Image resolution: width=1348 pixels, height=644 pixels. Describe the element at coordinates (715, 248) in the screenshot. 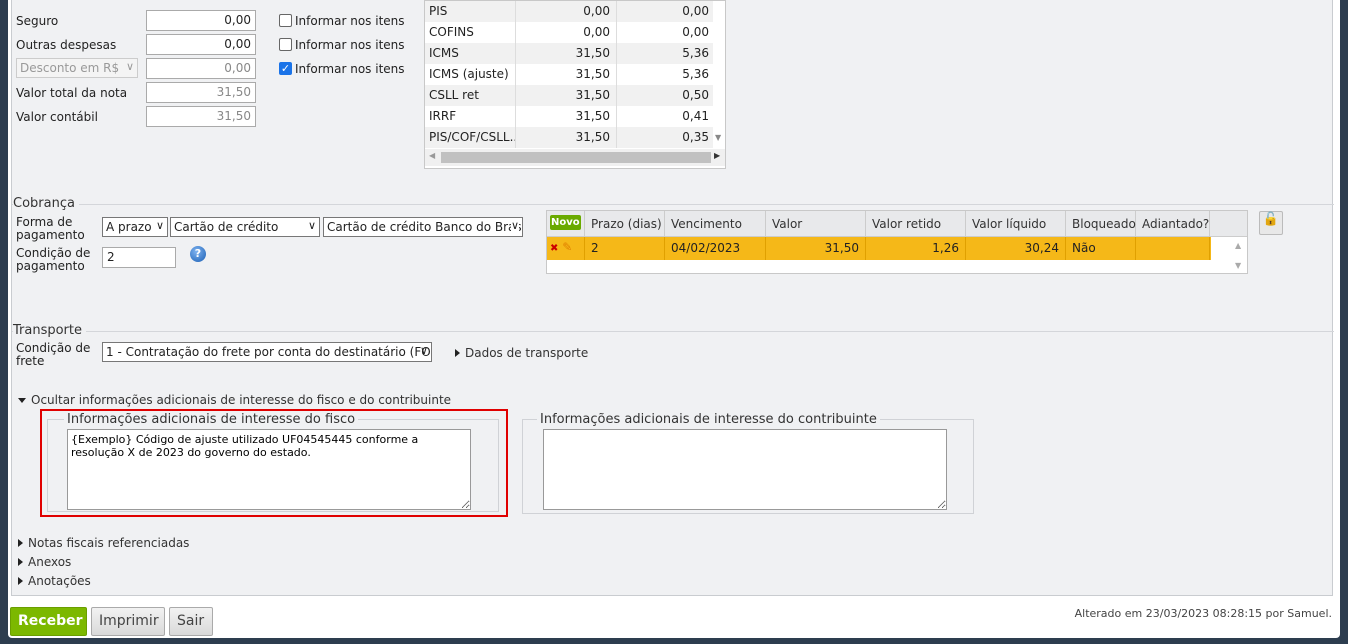

I see `table-cell: 04/02/2023` at that location.